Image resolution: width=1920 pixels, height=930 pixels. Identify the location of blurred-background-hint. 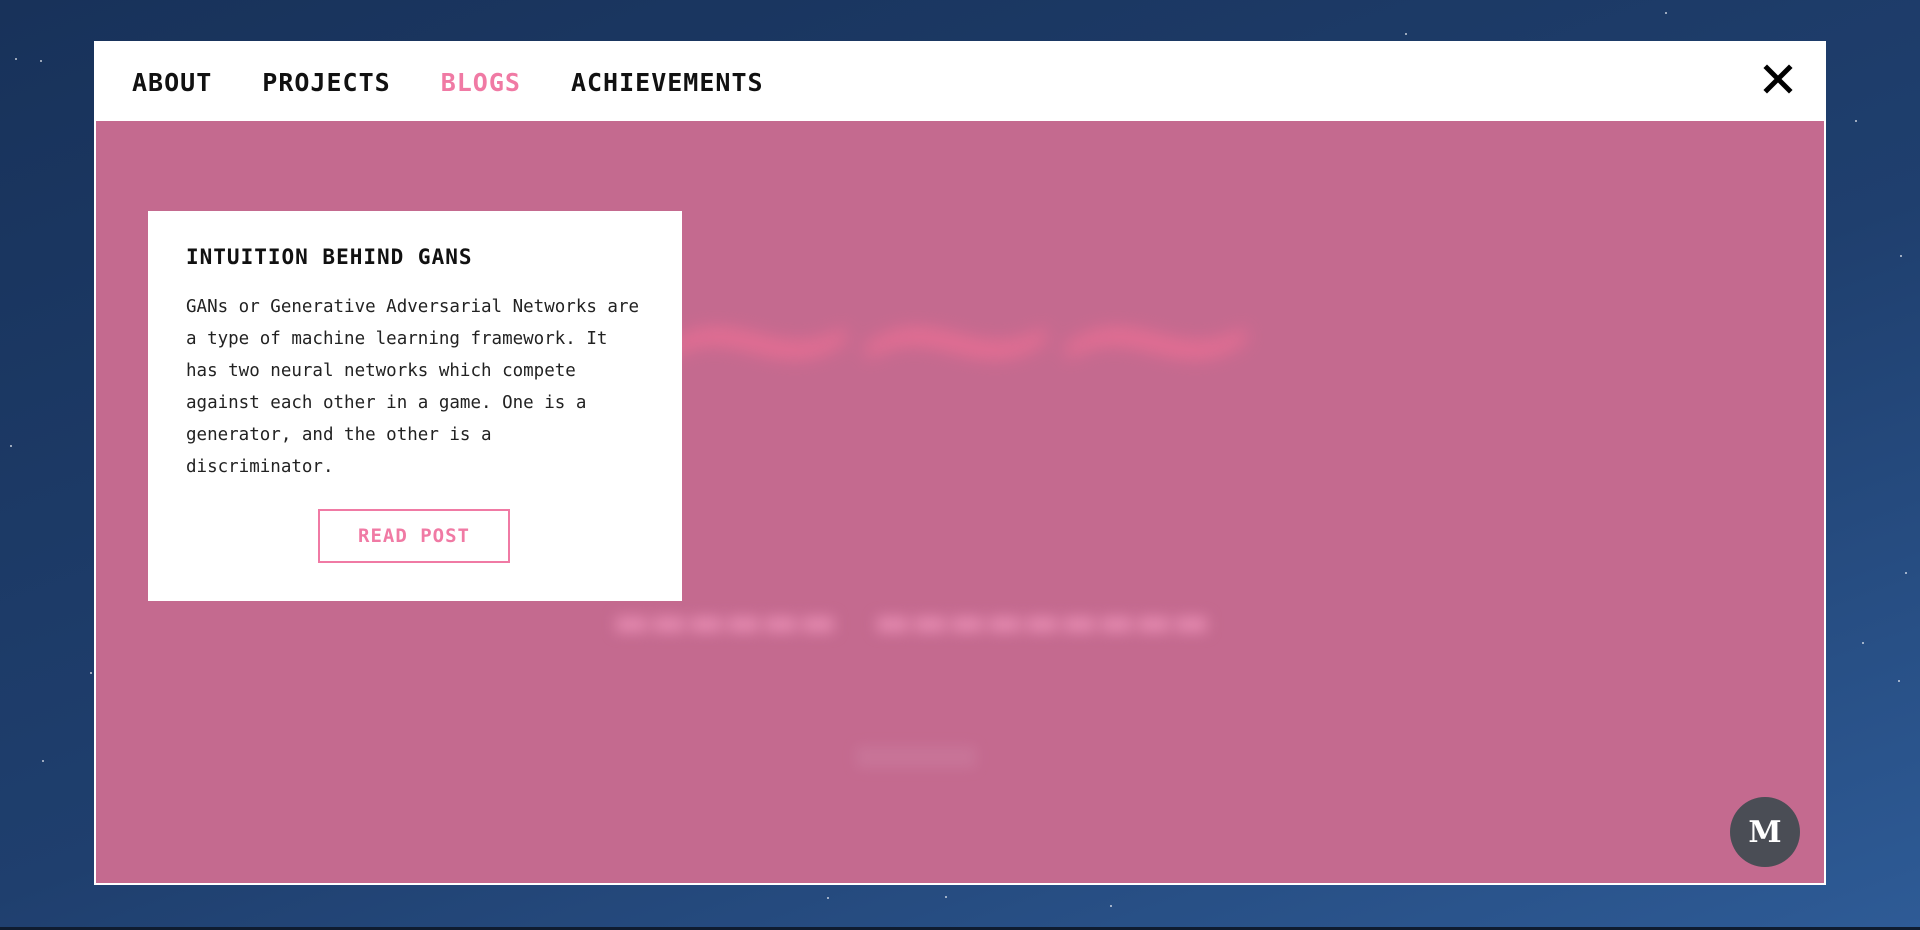
(916, 757).